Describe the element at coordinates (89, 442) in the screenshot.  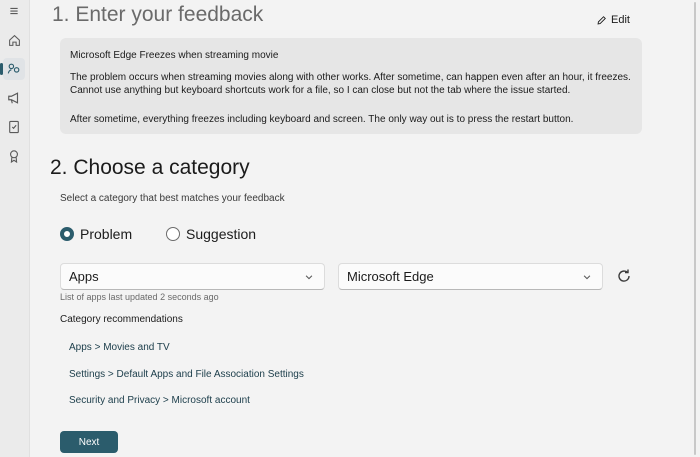
I see `next-button: Next` at that location.